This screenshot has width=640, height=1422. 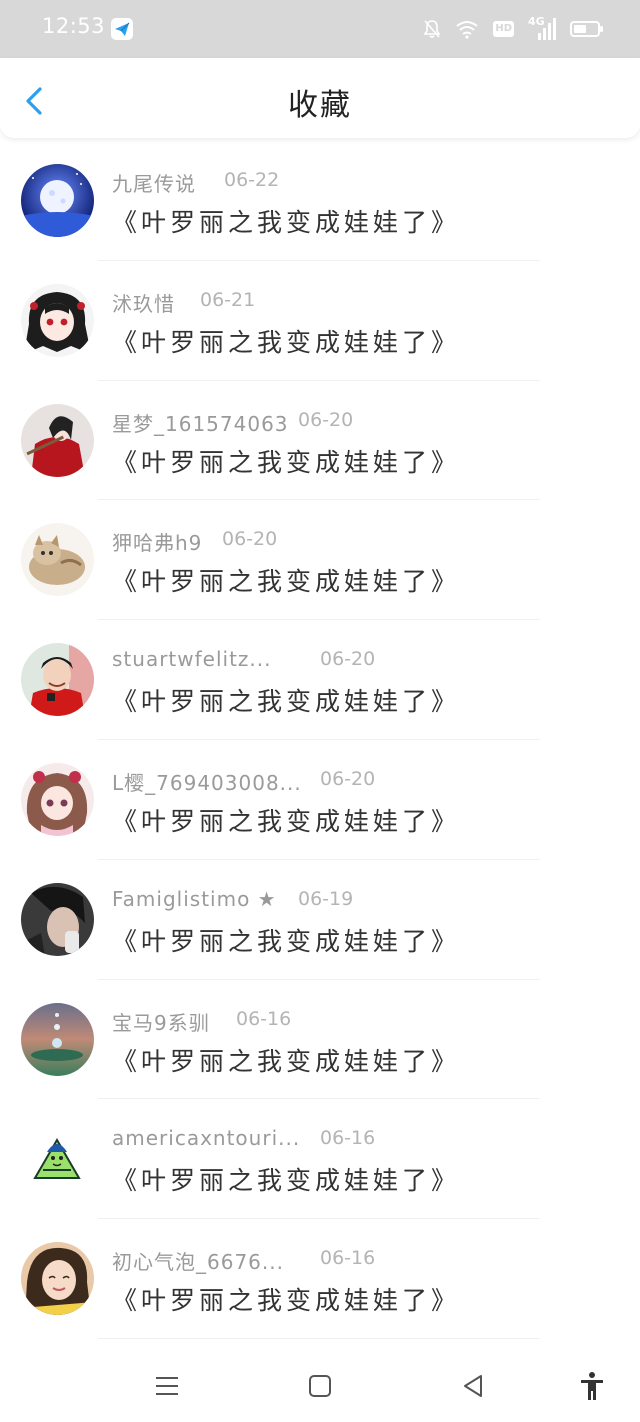 I want to click on user-name: 九尾传说, so click(x=154, y=184).